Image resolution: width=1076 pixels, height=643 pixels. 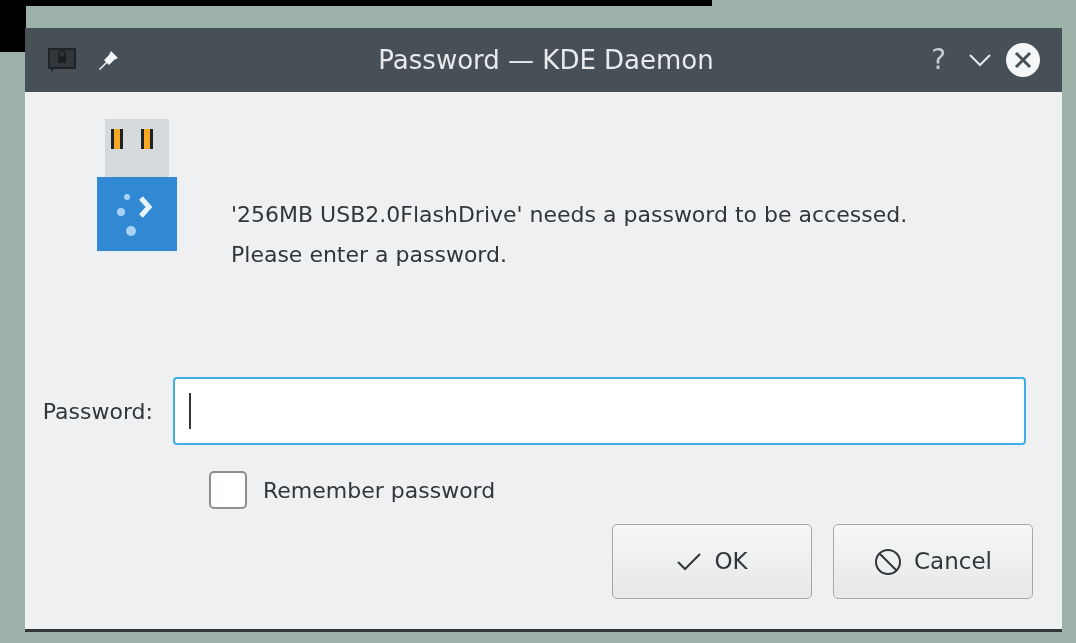 I want to click on pin-icon, so click(x=109, y=60).